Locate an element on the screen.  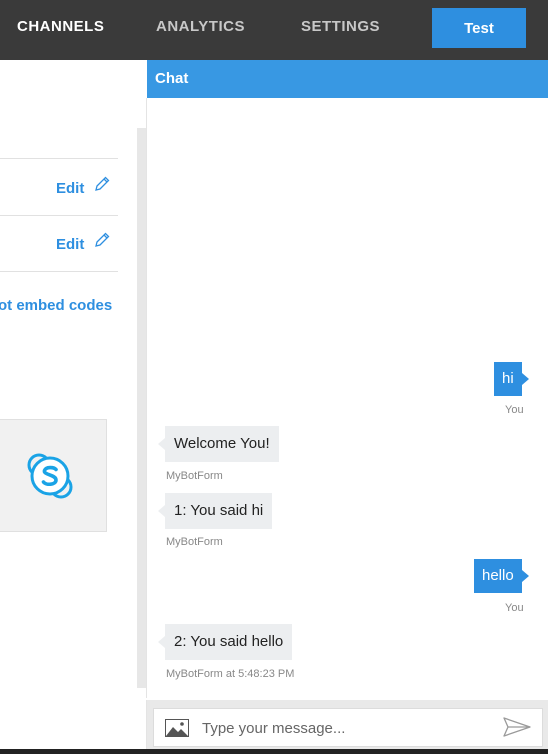
bot-message-bubble: 2: You said hello is located at coordinates (225, 642).